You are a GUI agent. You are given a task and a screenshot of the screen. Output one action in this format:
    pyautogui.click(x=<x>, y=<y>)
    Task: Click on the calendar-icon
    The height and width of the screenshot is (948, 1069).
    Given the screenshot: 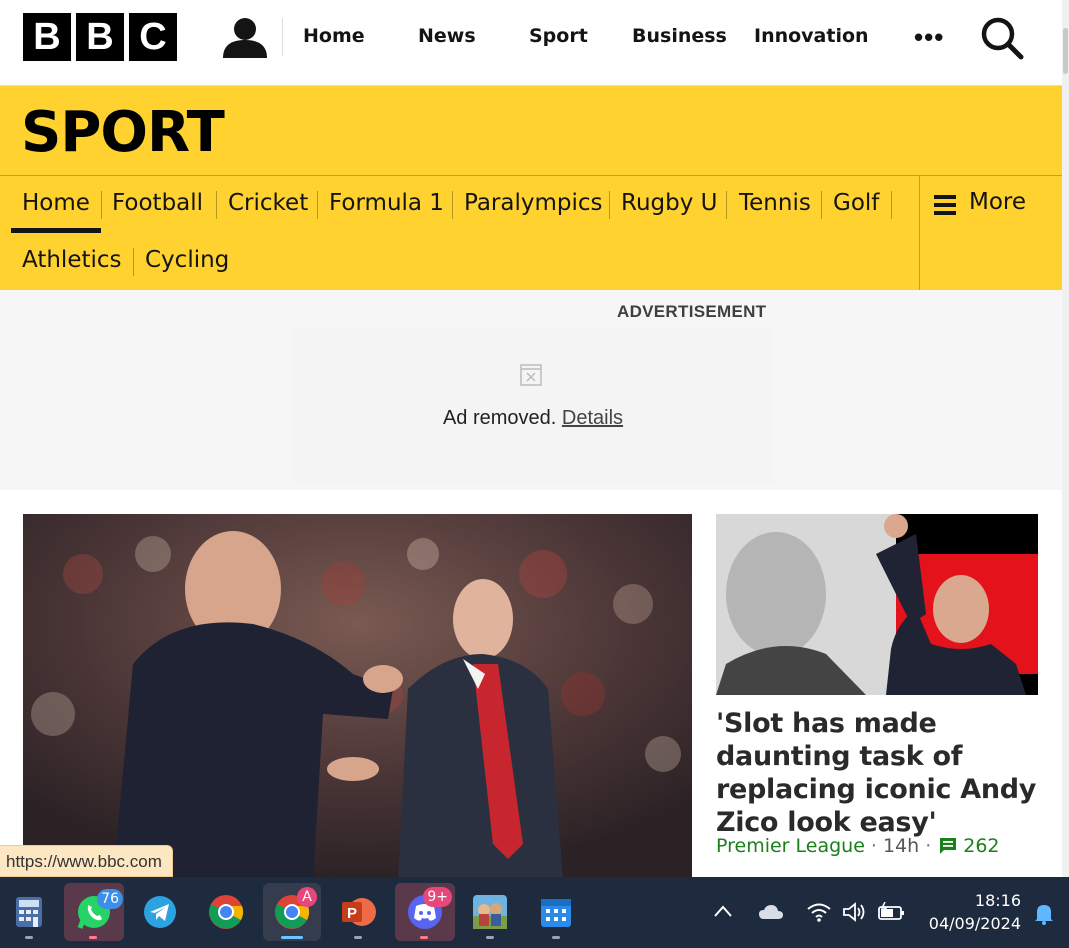 What is the action you would take?
    pyautogui.click(x=556, y=913)
    